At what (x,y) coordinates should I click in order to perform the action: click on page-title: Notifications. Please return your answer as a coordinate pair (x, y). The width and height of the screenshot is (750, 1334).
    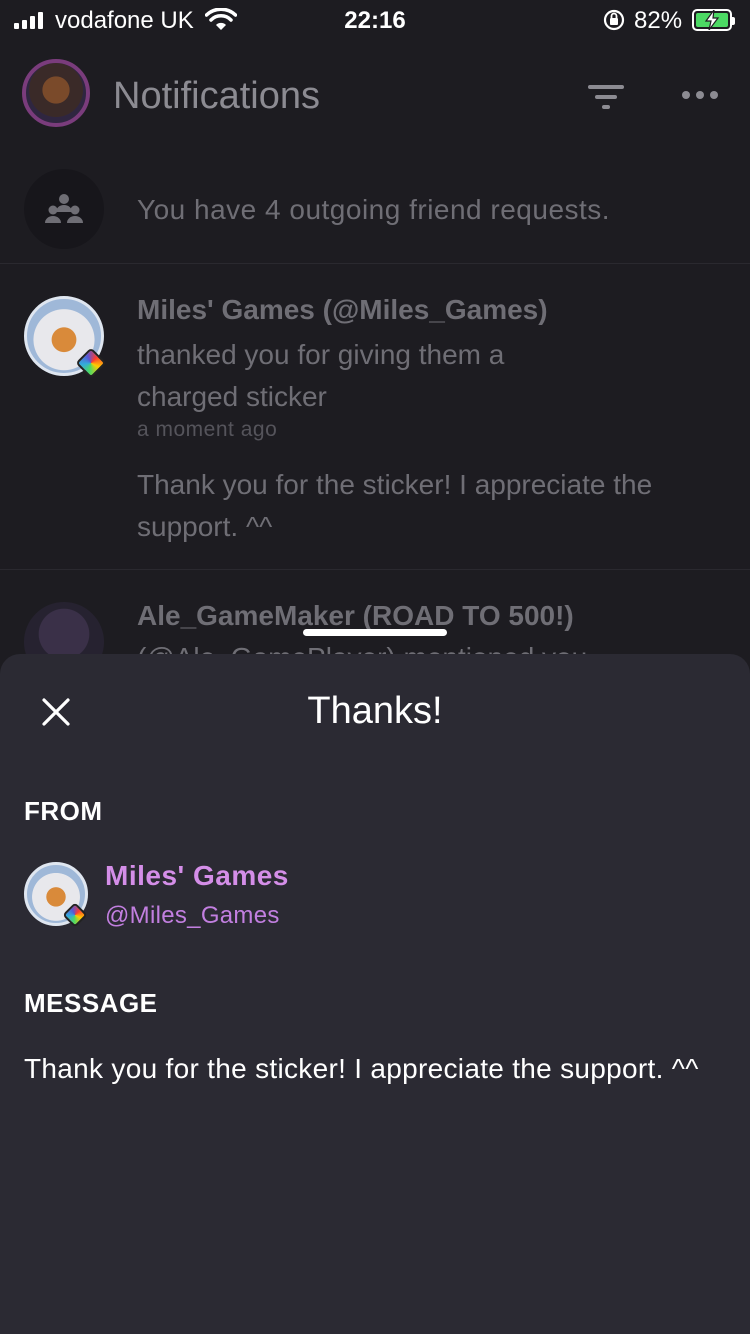
    Looking at the image, I should click on (216, 96).